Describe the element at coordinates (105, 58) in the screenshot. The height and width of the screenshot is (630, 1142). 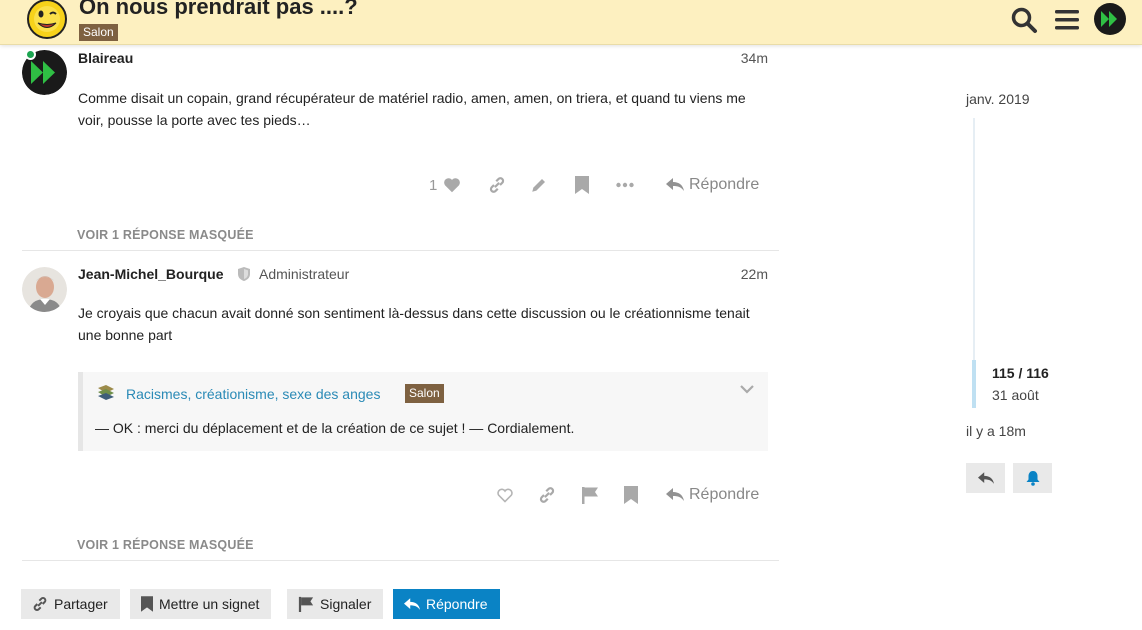
I see `post-username: Blaireau` at that location.